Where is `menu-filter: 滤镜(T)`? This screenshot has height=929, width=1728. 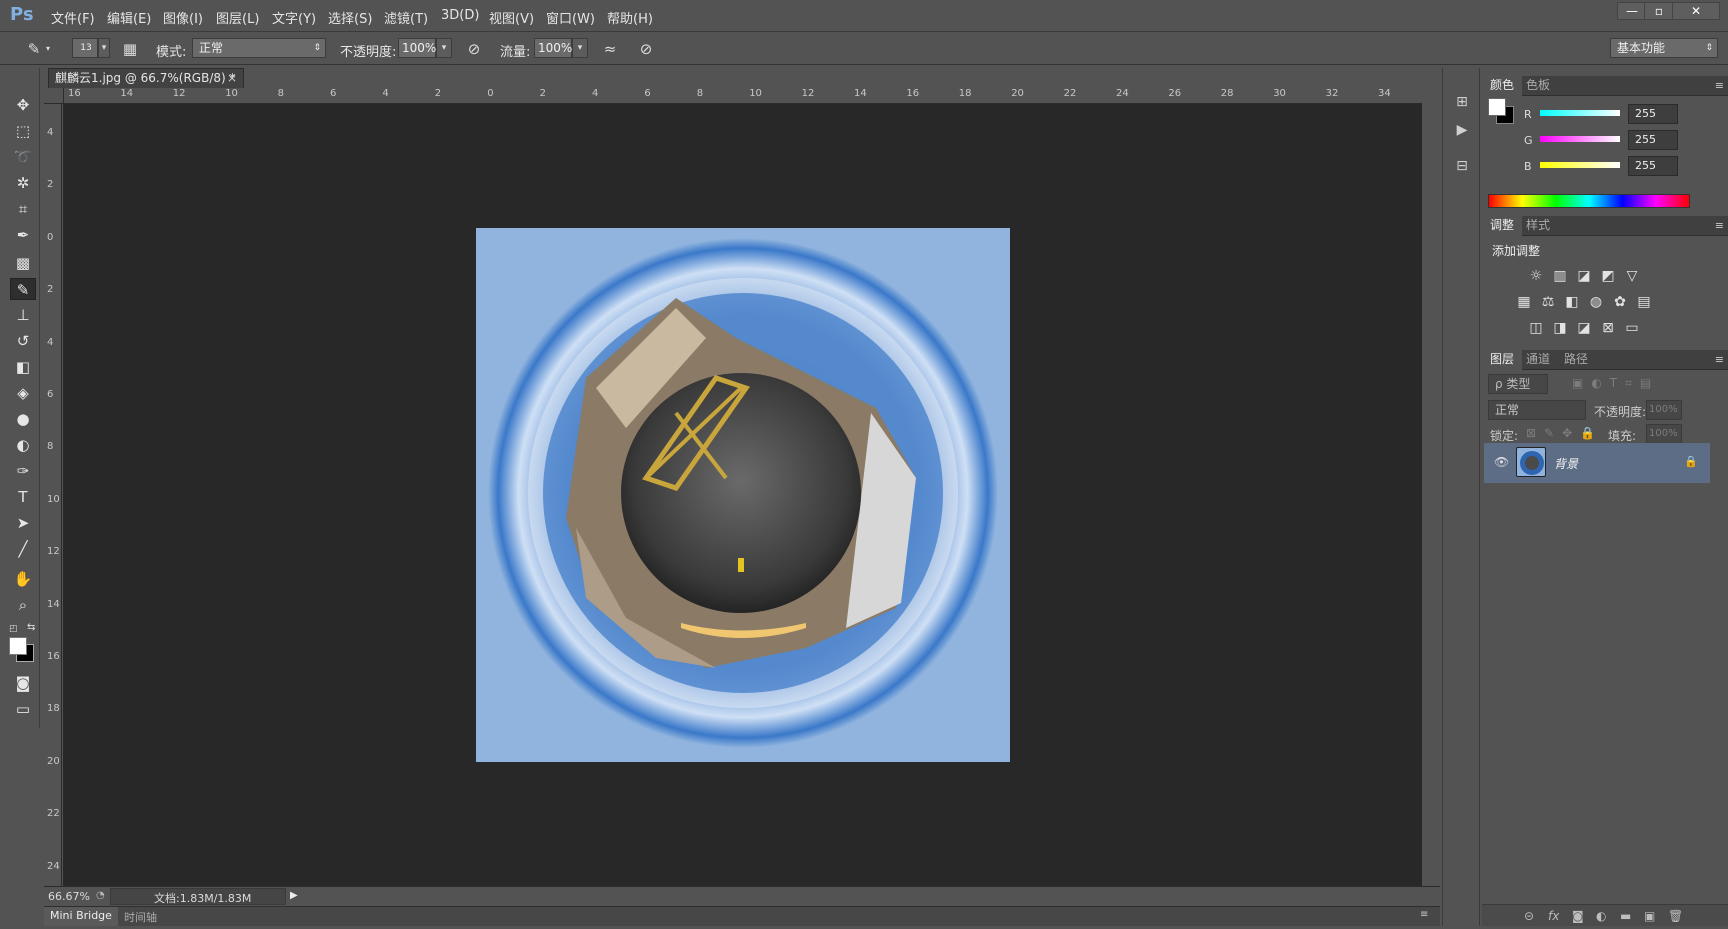 menu-filter: 滤镜(T) is located at coordinates (406, 17).